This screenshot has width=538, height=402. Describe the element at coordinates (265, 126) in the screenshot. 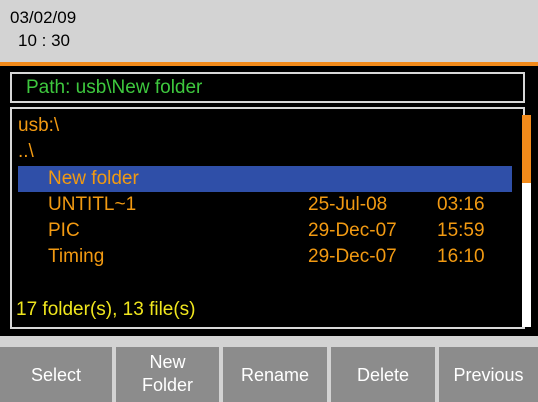

I see `list-item-usb-root: usb:\` at that location.